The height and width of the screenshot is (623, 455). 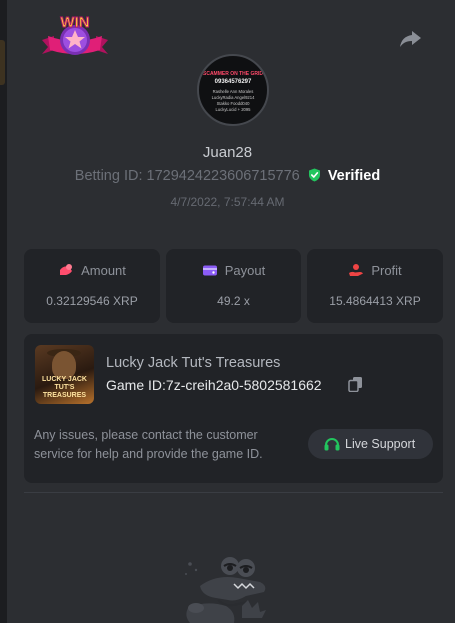 I want to click on profit-value: 15.4864413 XRP, so click(x=375, y=301).